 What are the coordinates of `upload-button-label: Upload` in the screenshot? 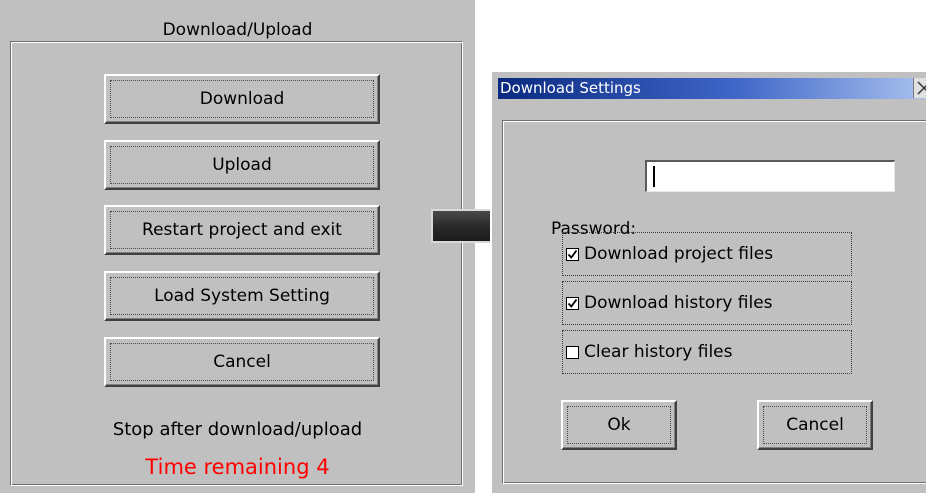 It's located at (242, 165).